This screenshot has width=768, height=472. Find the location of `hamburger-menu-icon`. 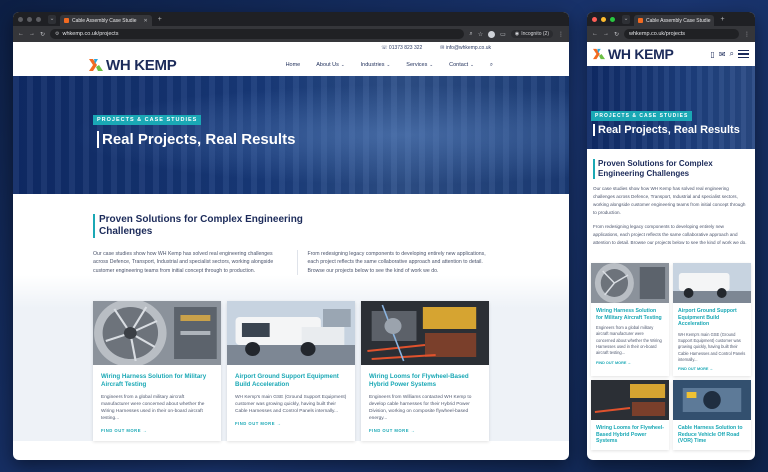

hamburger-menu-icon is located at coordinates (743, 54).